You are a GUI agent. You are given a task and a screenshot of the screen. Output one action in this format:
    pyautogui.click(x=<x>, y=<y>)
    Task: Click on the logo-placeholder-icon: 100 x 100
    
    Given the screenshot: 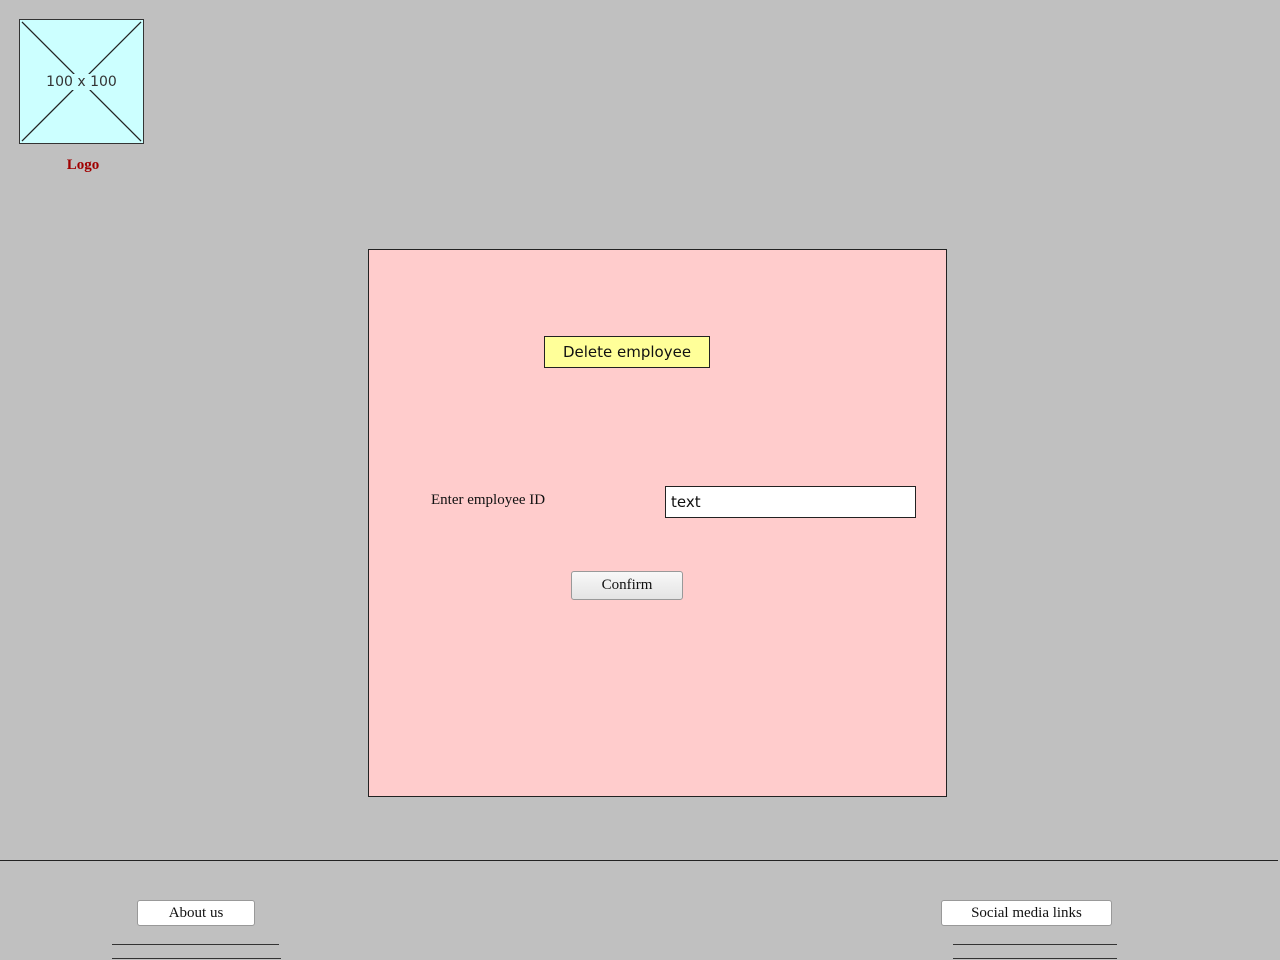 What is the action you would take?
    pyautogui.click(x=81, y=81)
    